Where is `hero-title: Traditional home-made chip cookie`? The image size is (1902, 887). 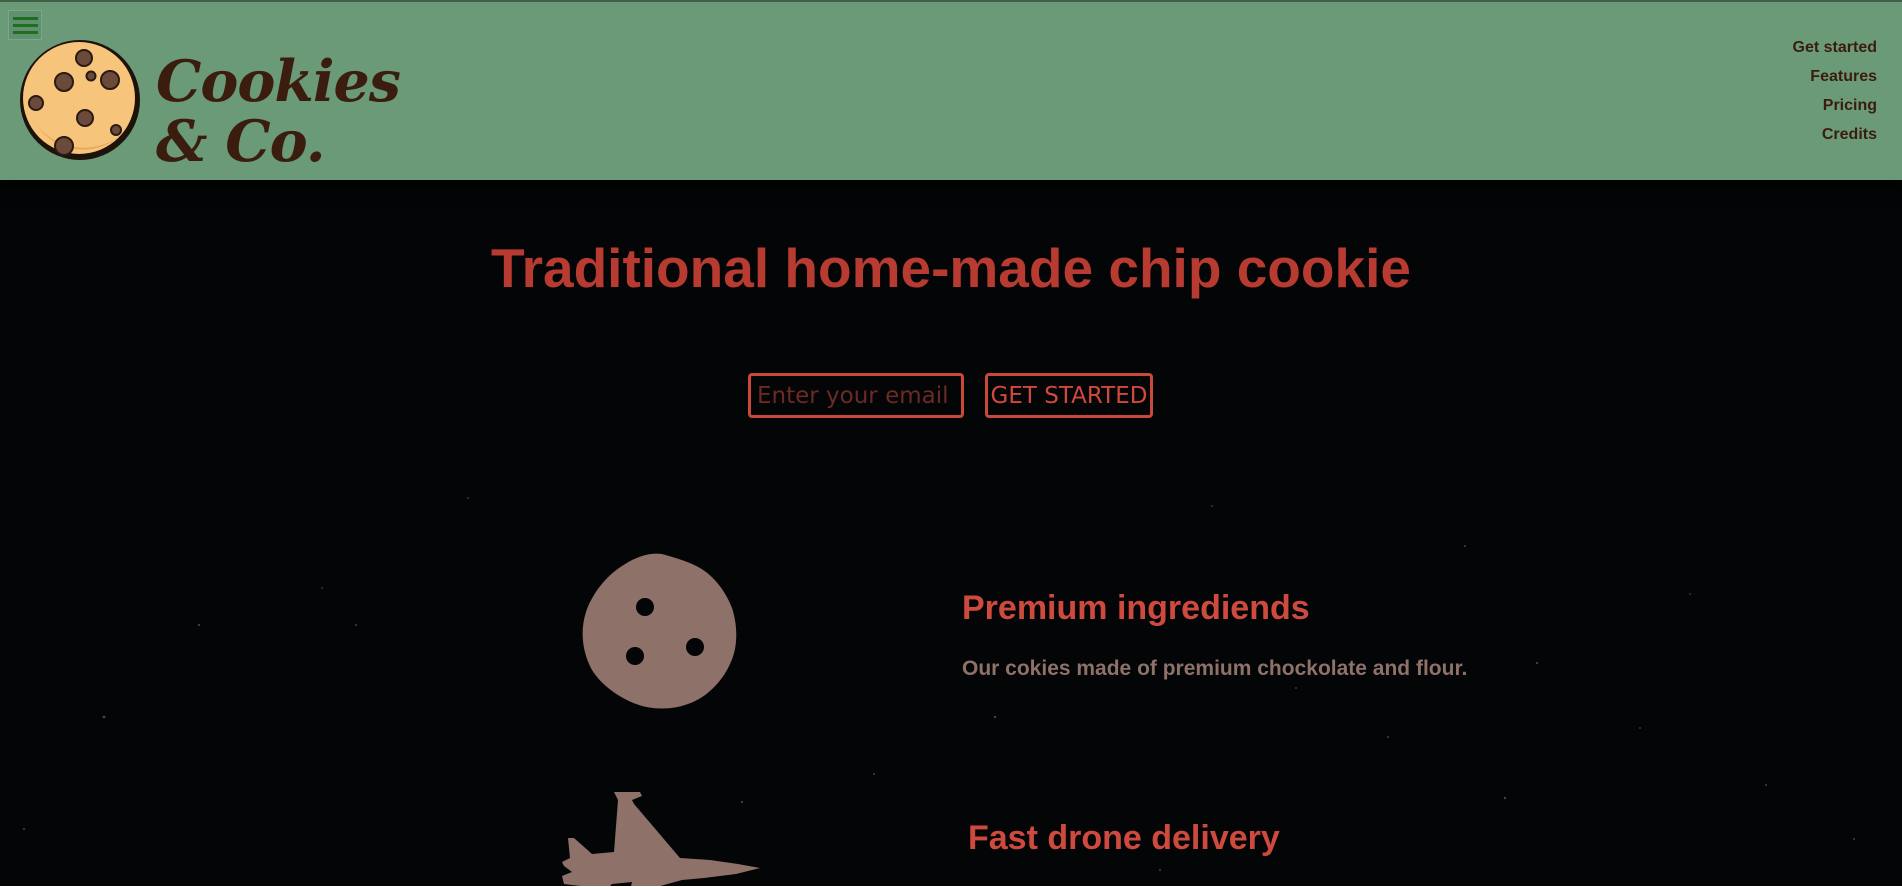
hero-title: Traditional home-made chip cookie is located at coordinates (951, 268).